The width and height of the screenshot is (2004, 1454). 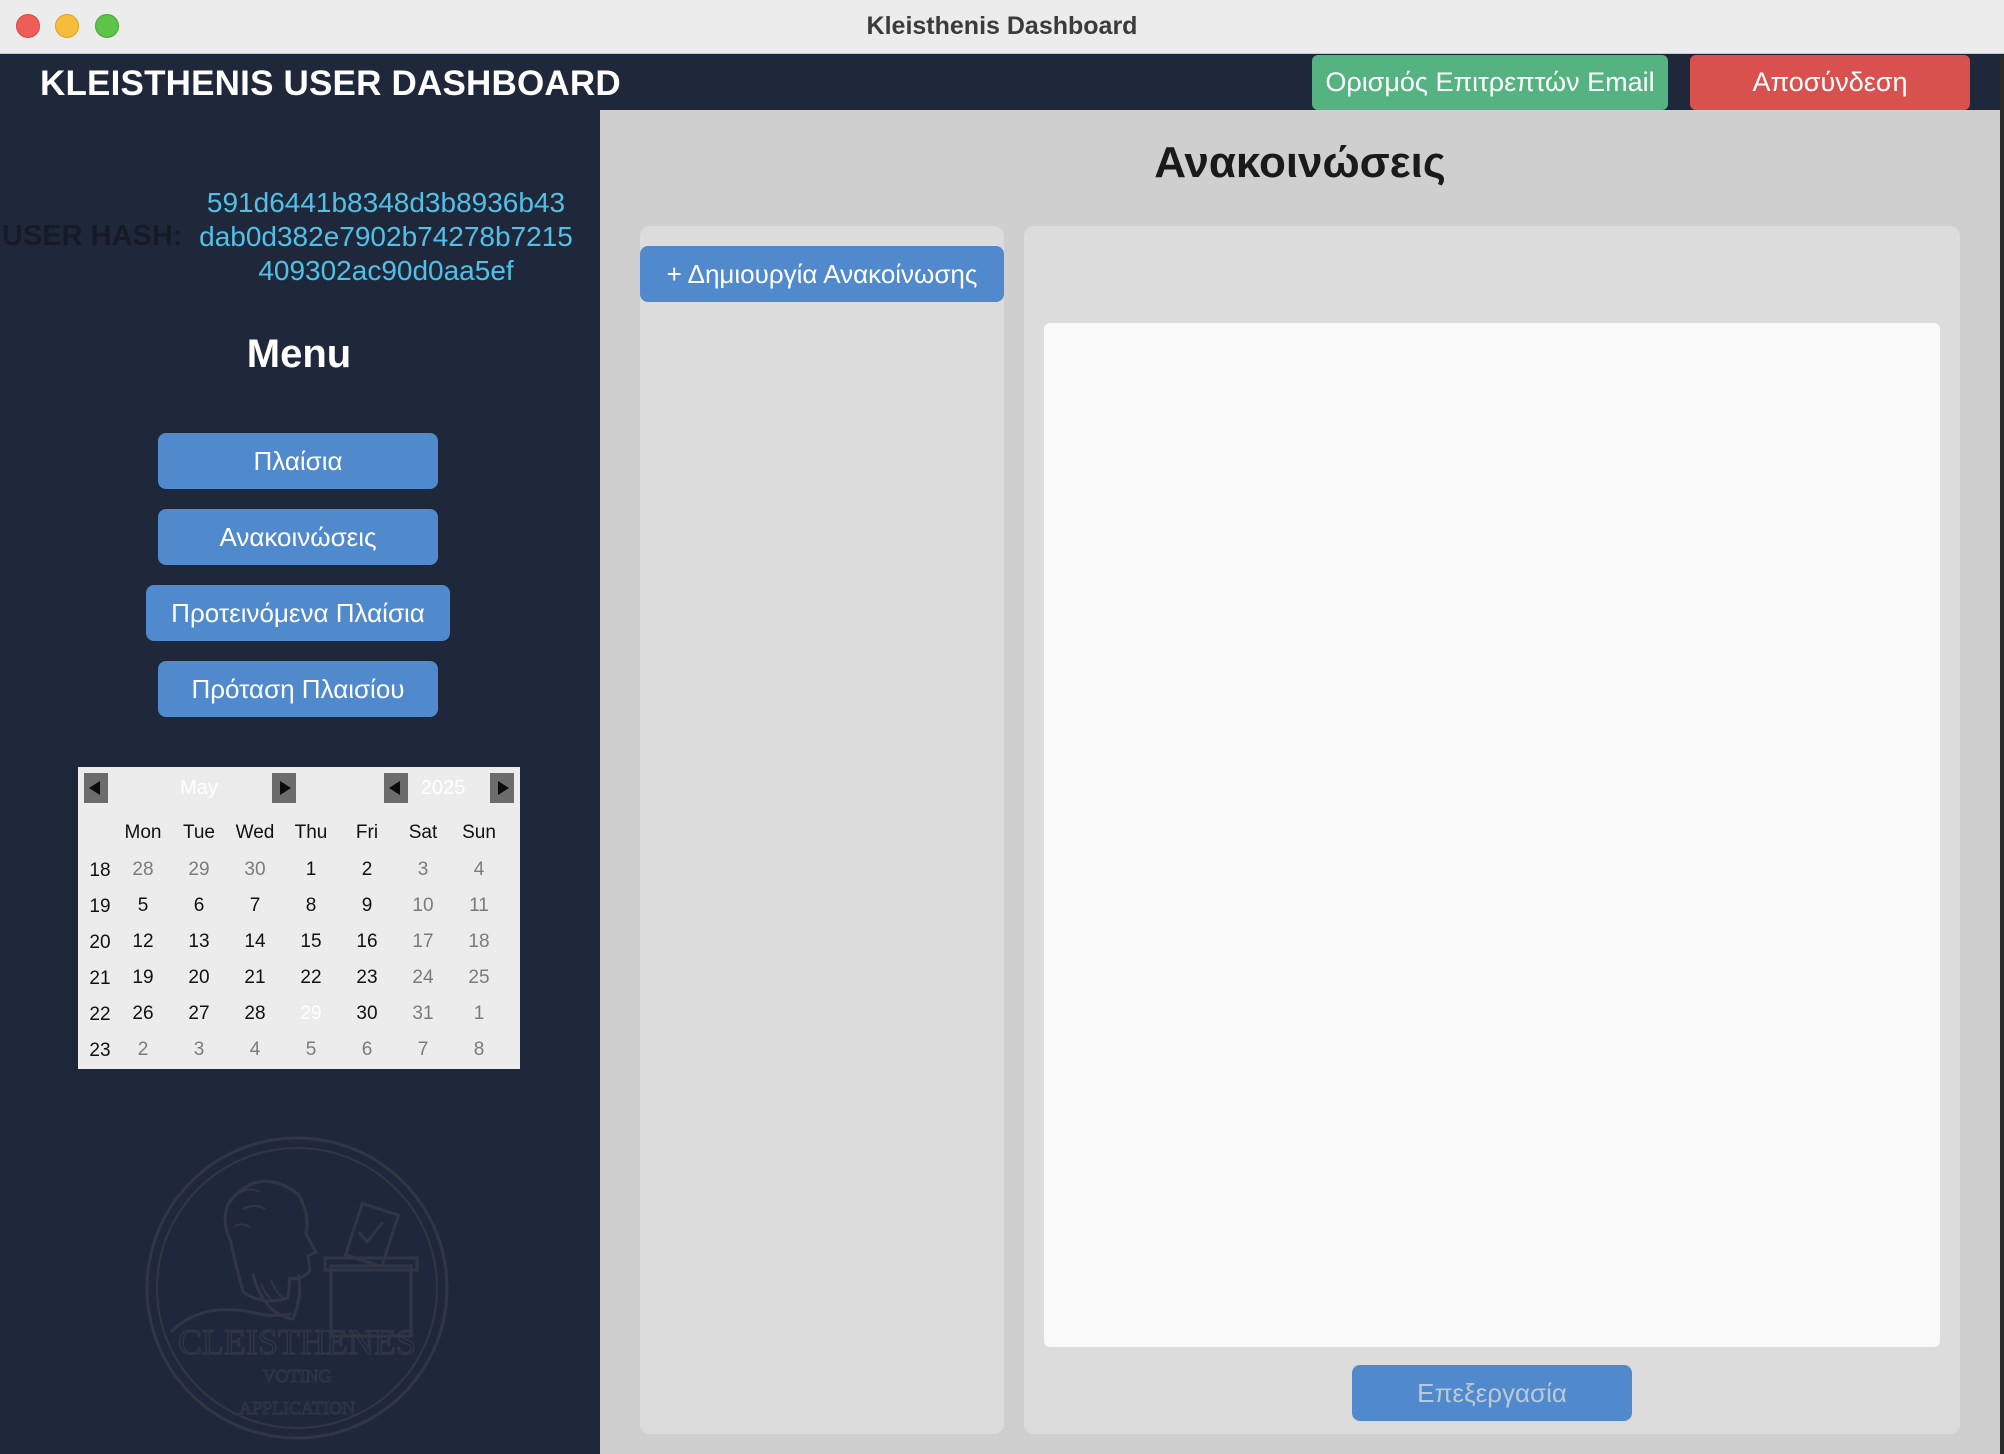 I want to click on calendar-day: 10, so click(x=423, y=906).